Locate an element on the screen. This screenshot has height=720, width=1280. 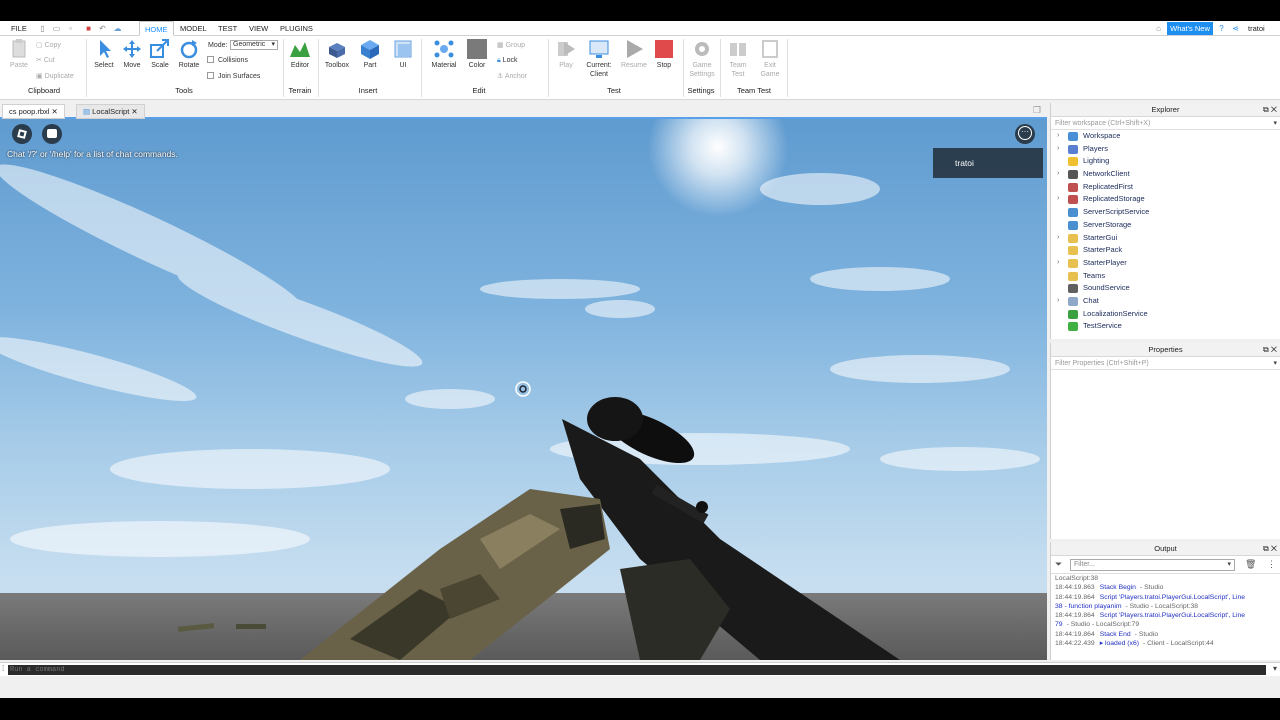
output-window-controls: ⧉ ✕ is located at coordinates (1270, 549).